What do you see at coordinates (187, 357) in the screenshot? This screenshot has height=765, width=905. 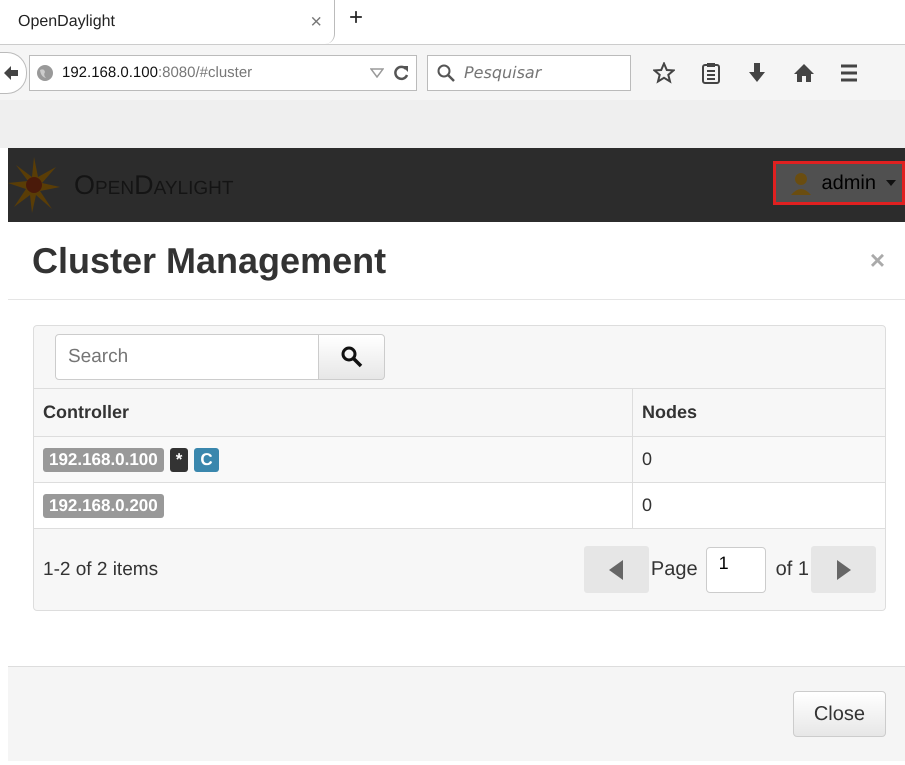 I see `search-field: Search` at bounding box center [187, 357].